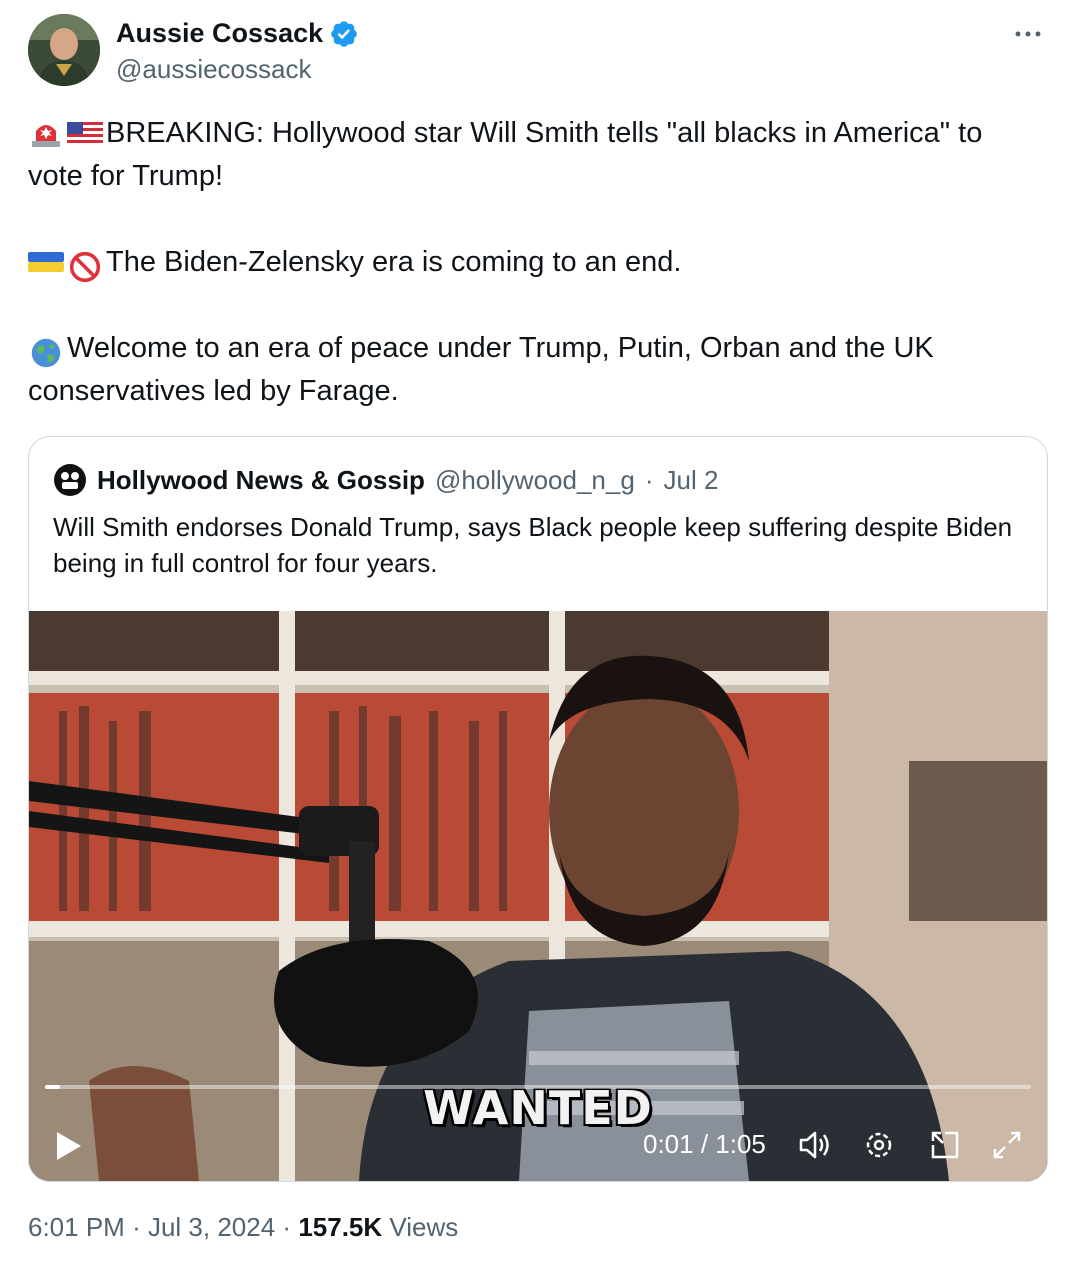 The width and height of the screenshot is (1076, 1274). What do you see at coordinates (52, 1087) in the screenshot?
I see `video-progress-fill` at bounding box center [52, 1087].